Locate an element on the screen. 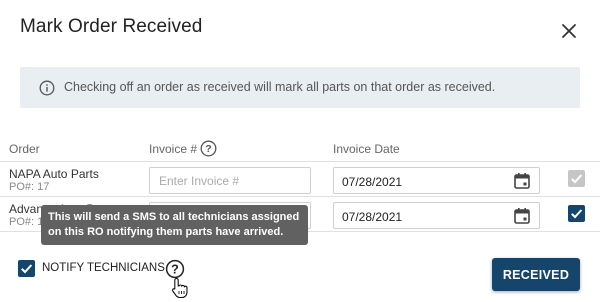 The height and width of the screenshot is (302, 600). notify-technicians-checkbox is located at coordinates (26, 268).